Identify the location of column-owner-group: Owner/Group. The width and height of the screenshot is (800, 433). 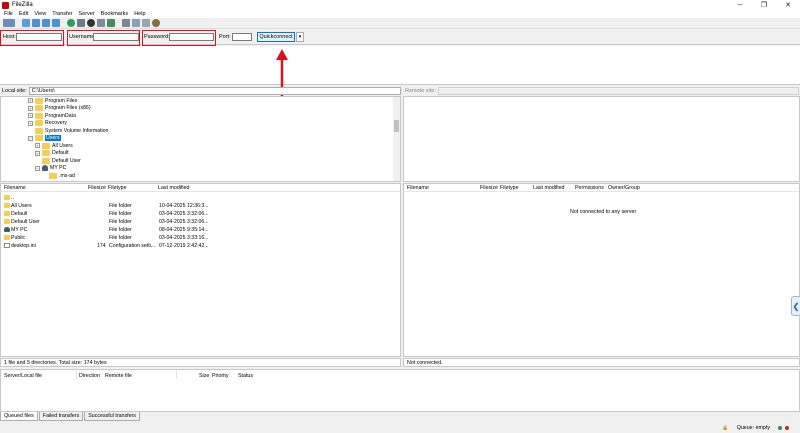
(624, 188).